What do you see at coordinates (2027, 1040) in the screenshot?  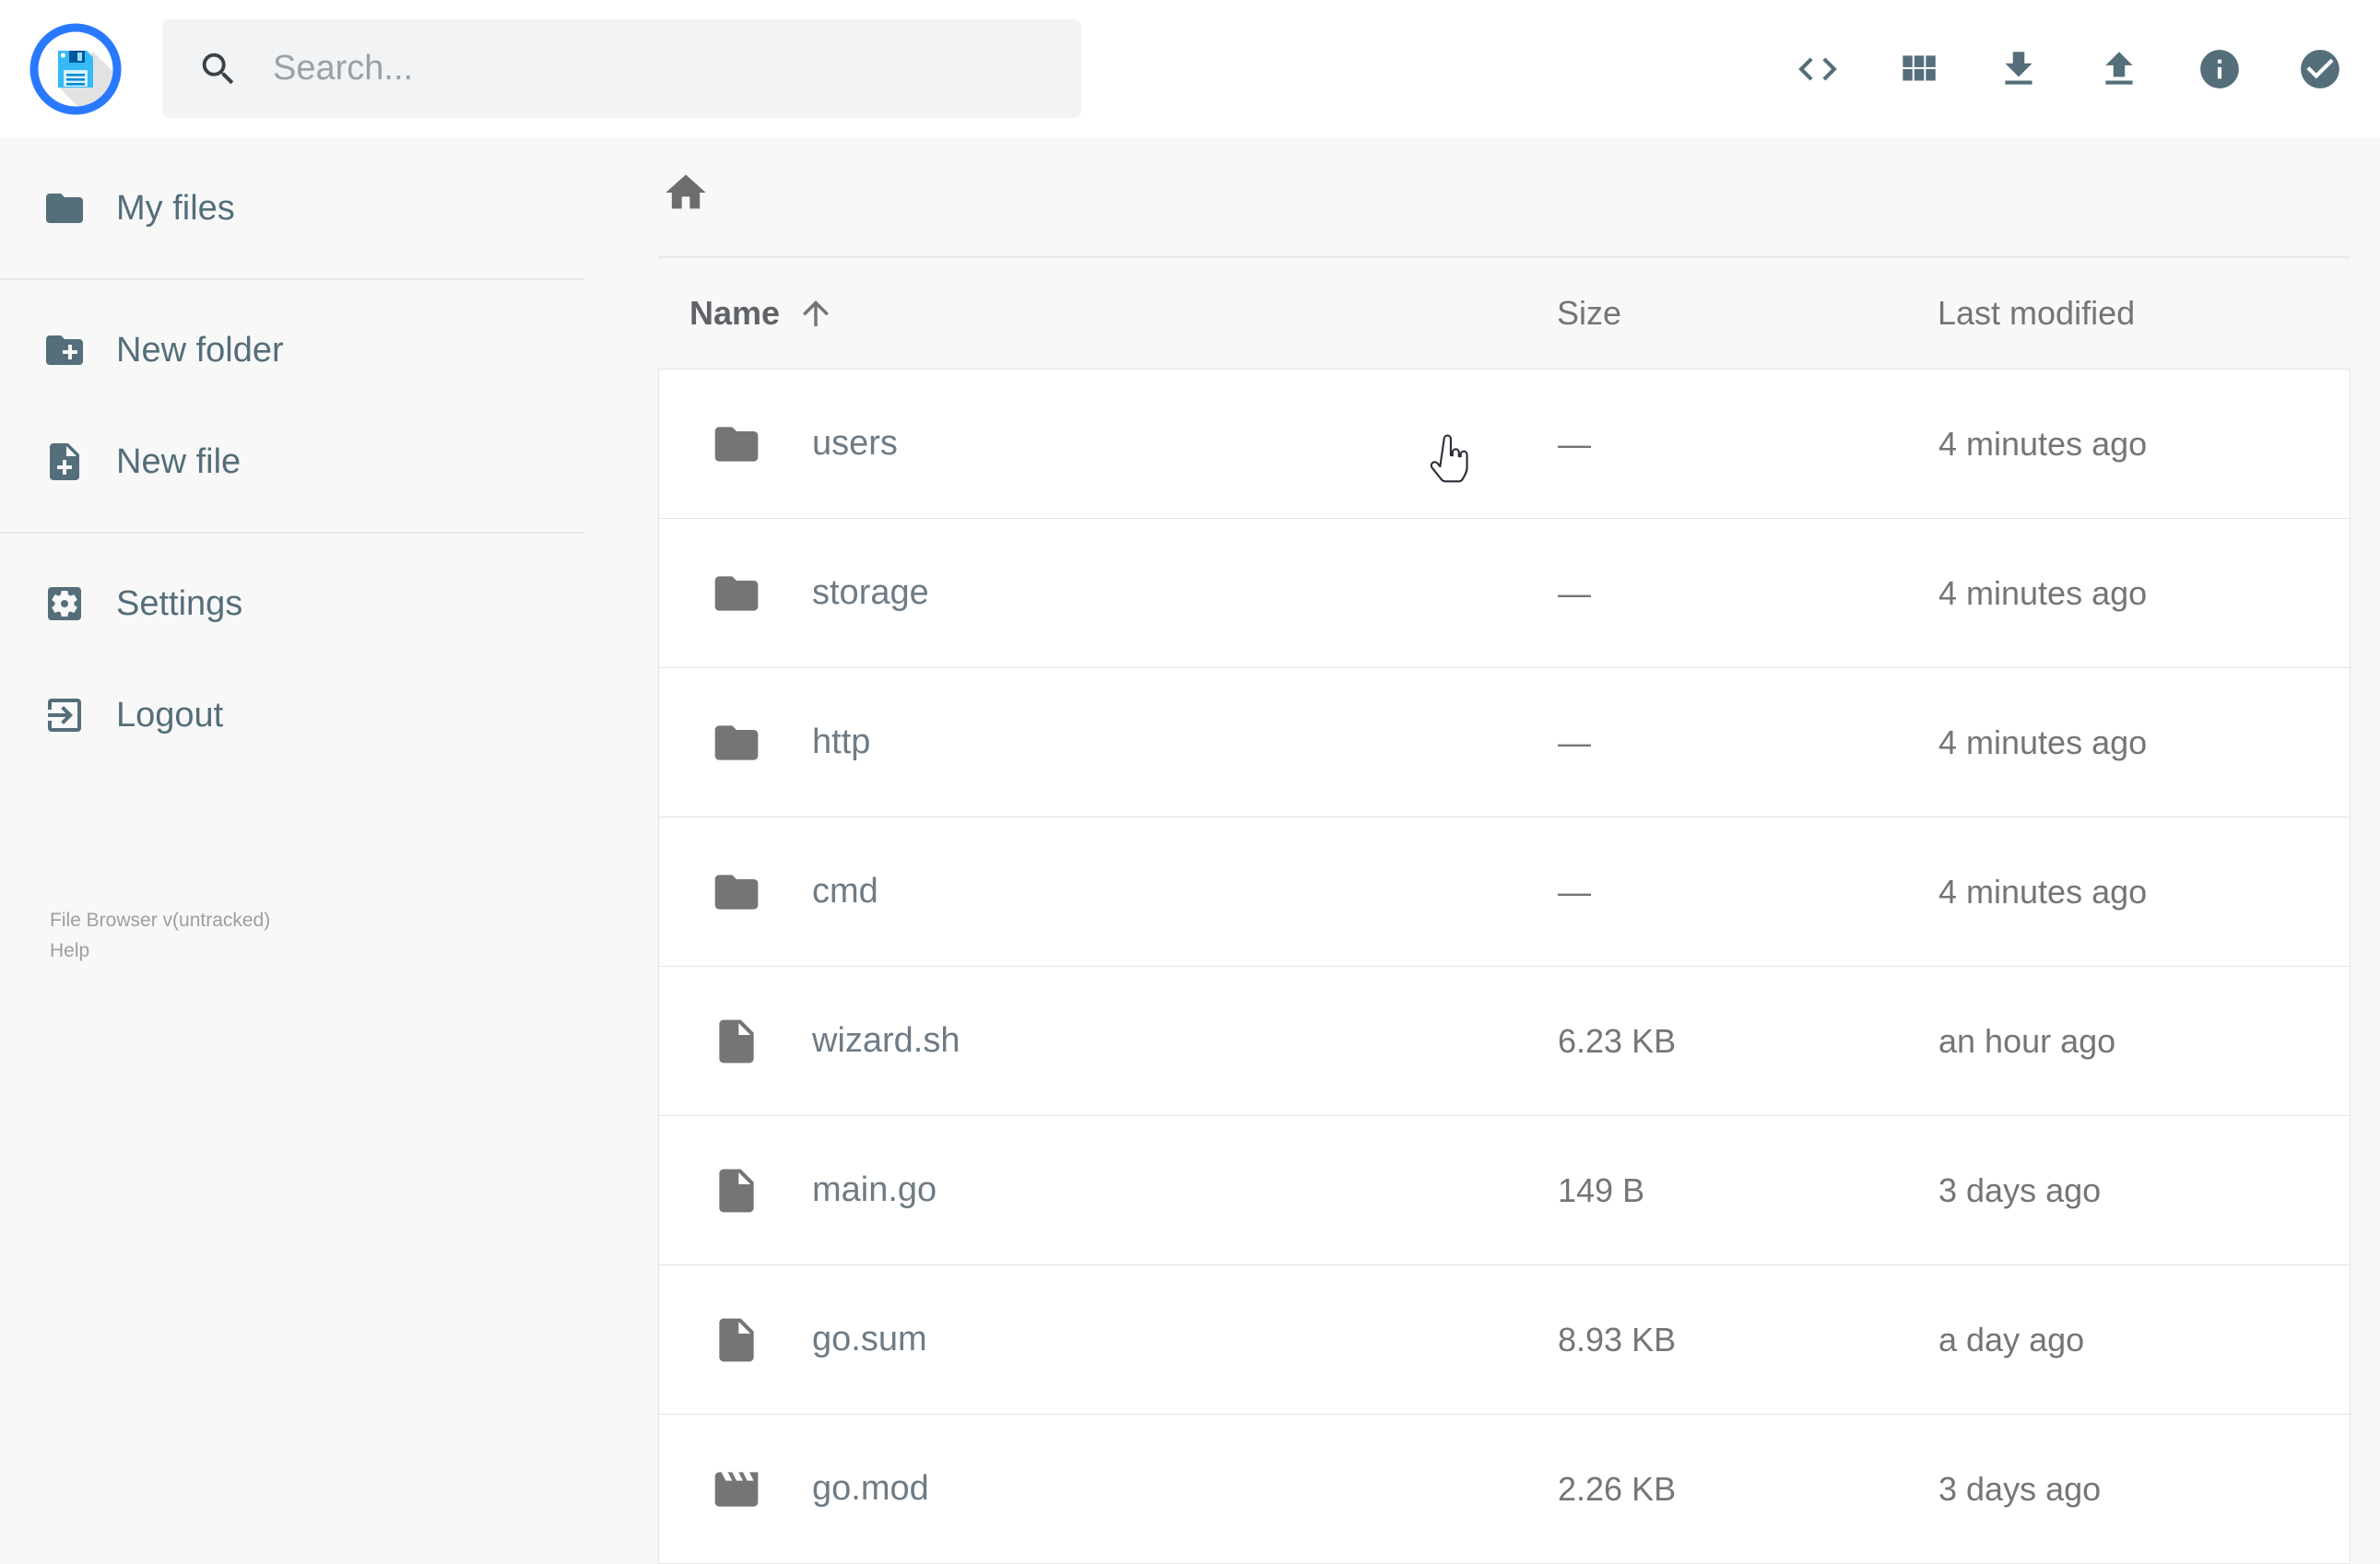 I see `file-modified: an hour ago` at bounding box center [2027, 1040].